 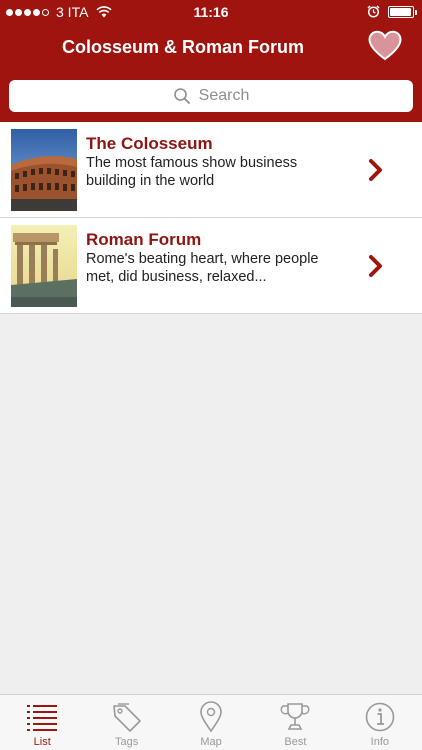 I want to click on status-right, so click(x=392, y=11).